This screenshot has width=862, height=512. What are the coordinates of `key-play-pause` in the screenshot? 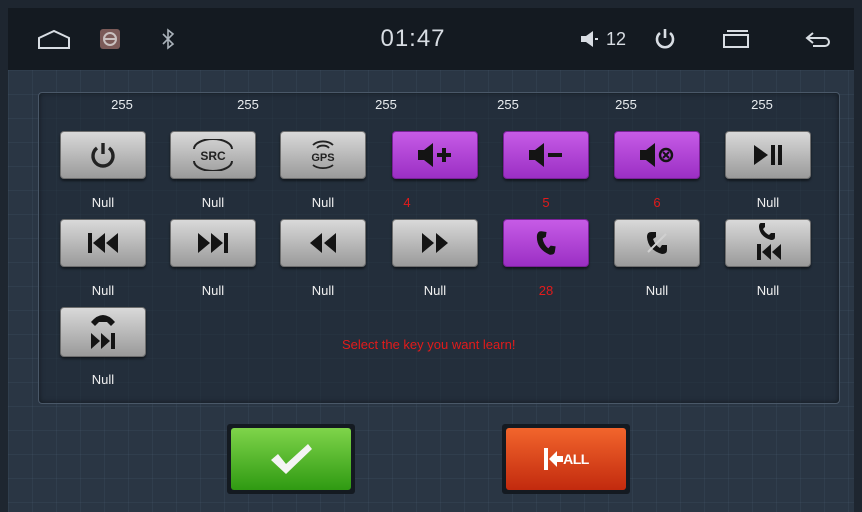 It's located at (768, 155).